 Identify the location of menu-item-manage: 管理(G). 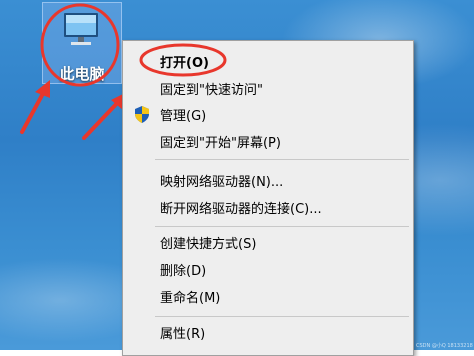
(268, 114).